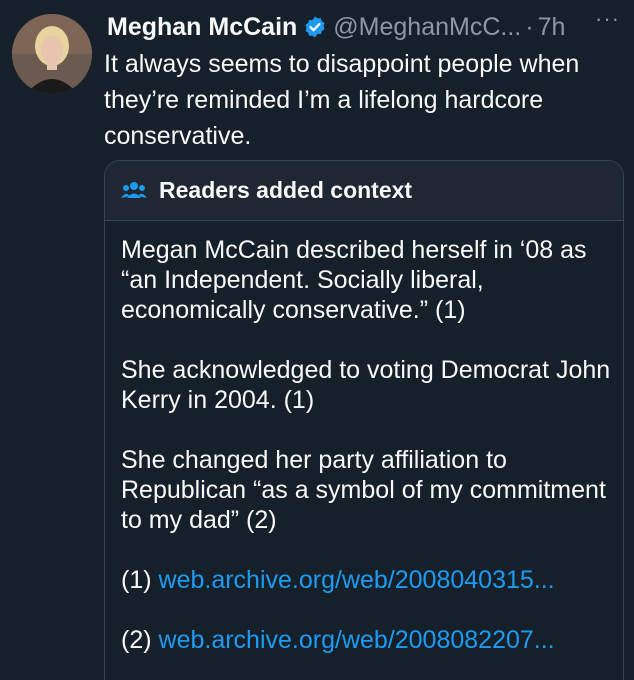 Image resolution: width=634 pixels, height=680 pixels. What do you see at coordinates (134, 191) in the screenshot?
I see `people-icon` at bounding box center [134, 191].